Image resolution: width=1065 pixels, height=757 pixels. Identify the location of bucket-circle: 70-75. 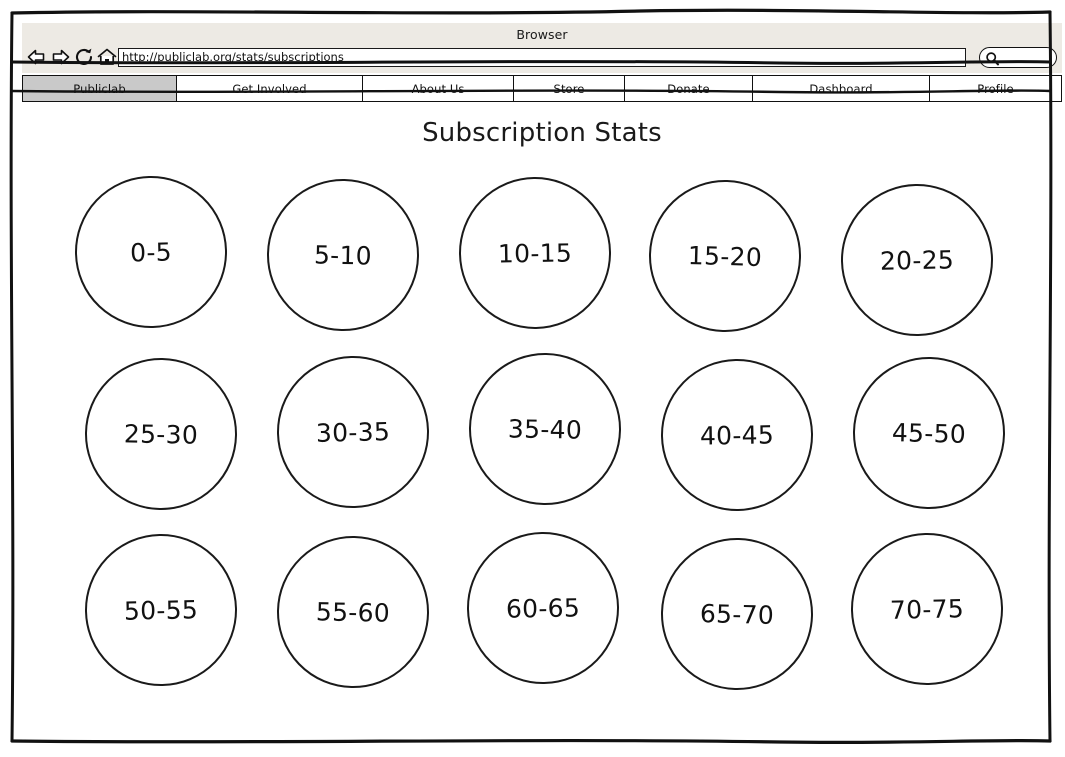
(927, 609).